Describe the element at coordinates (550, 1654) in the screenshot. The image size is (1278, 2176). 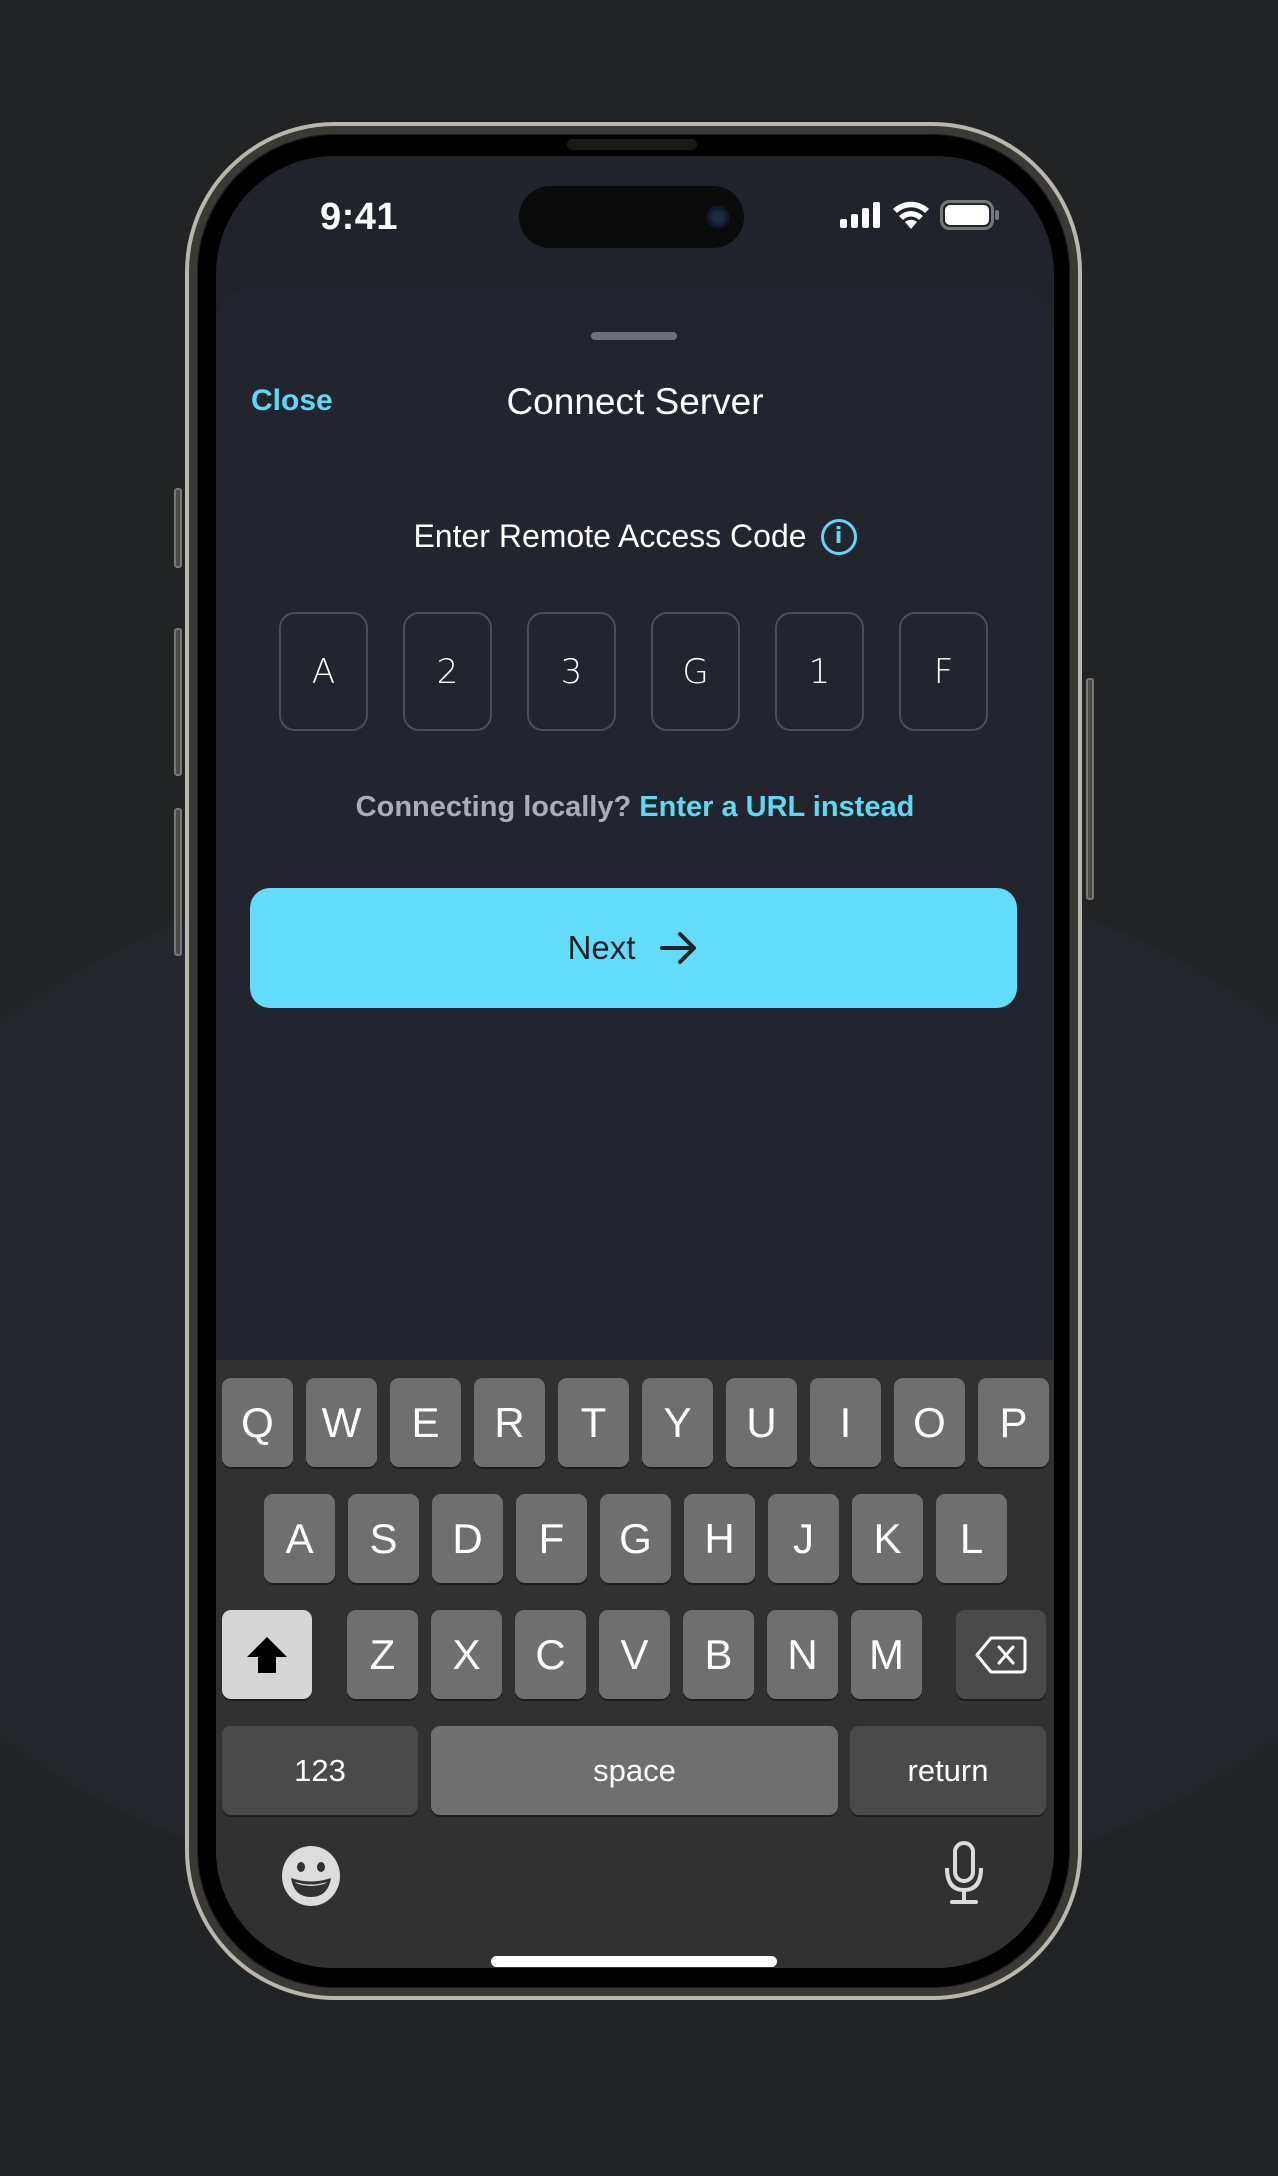
I see `key: C` at that location.